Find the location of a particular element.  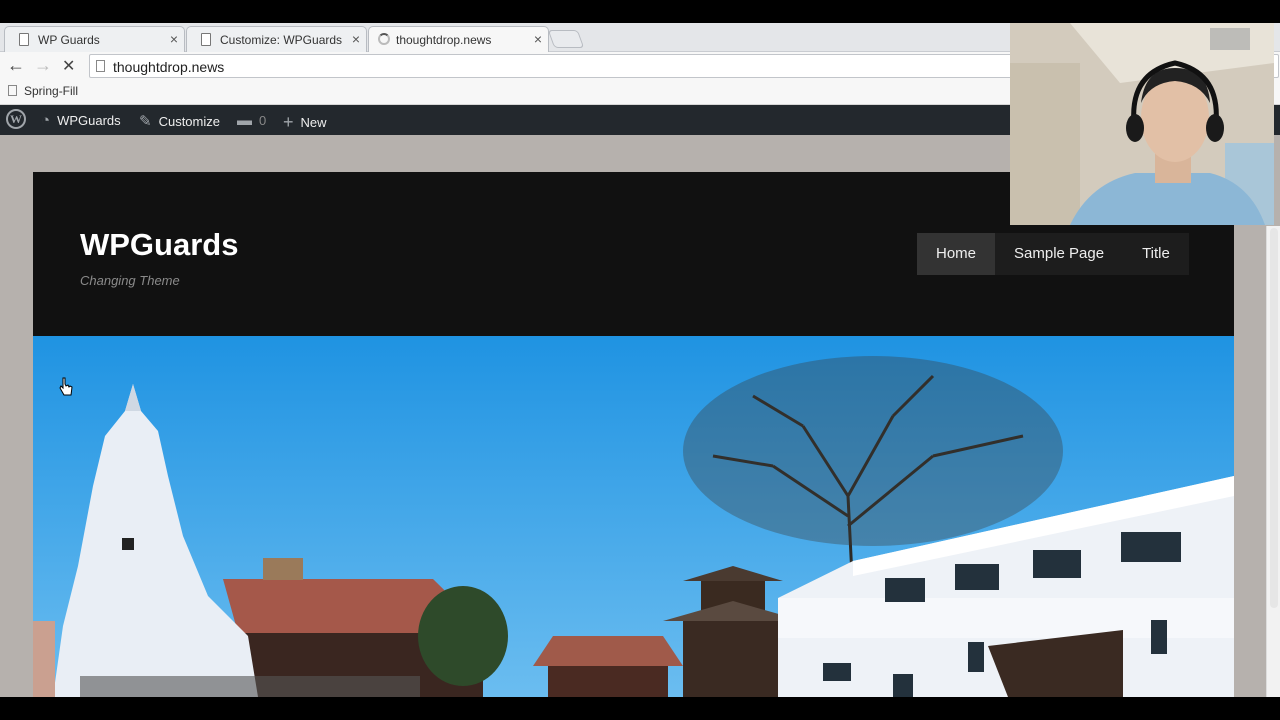

tab-thoughtdrop: thoughtdrop.news × is located at coordinates (458, 39).